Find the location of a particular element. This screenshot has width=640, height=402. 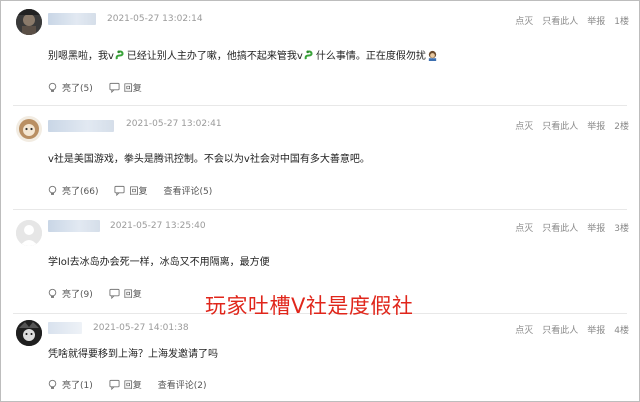

comment-tools: 点灭 只看此人 举报 4楼 is located at coordinates (567, 329).